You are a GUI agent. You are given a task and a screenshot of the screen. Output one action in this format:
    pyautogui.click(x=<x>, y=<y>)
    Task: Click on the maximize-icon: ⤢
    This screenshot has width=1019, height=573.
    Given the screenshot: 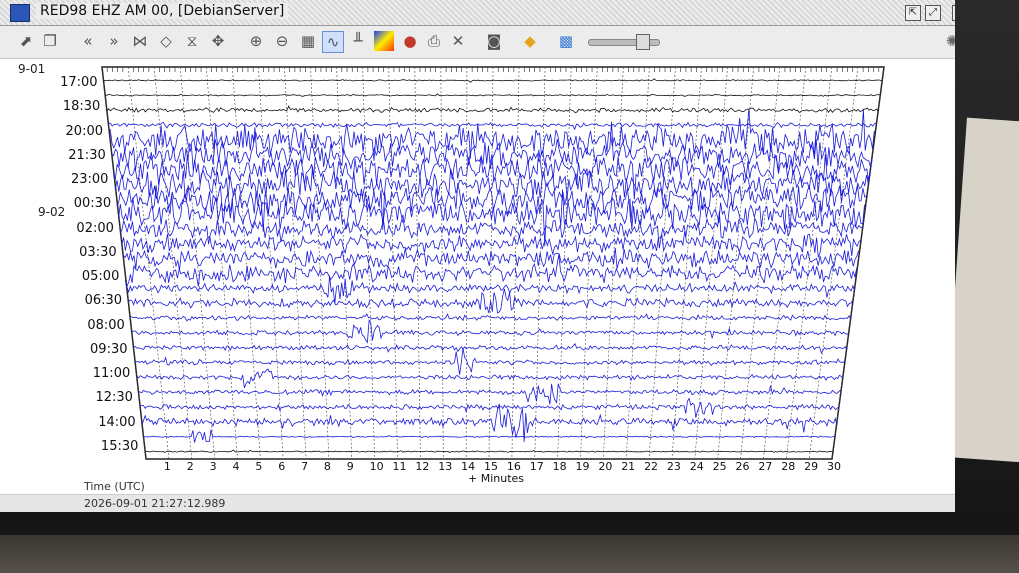 What is the action you would take?
    pyautogui.click(x=933, y=13)
    